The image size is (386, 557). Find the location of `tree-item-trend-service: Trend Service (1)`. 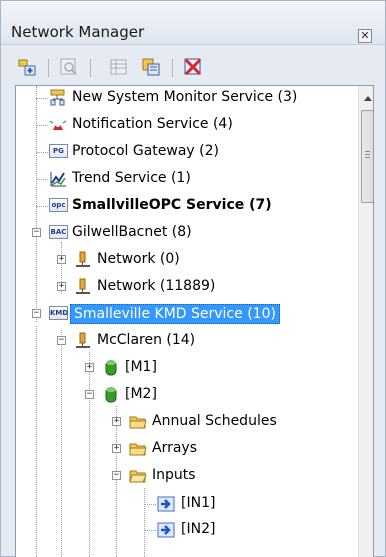

tree-item-trend-service: Trend Service (1) is located at coordinates (186, 179).